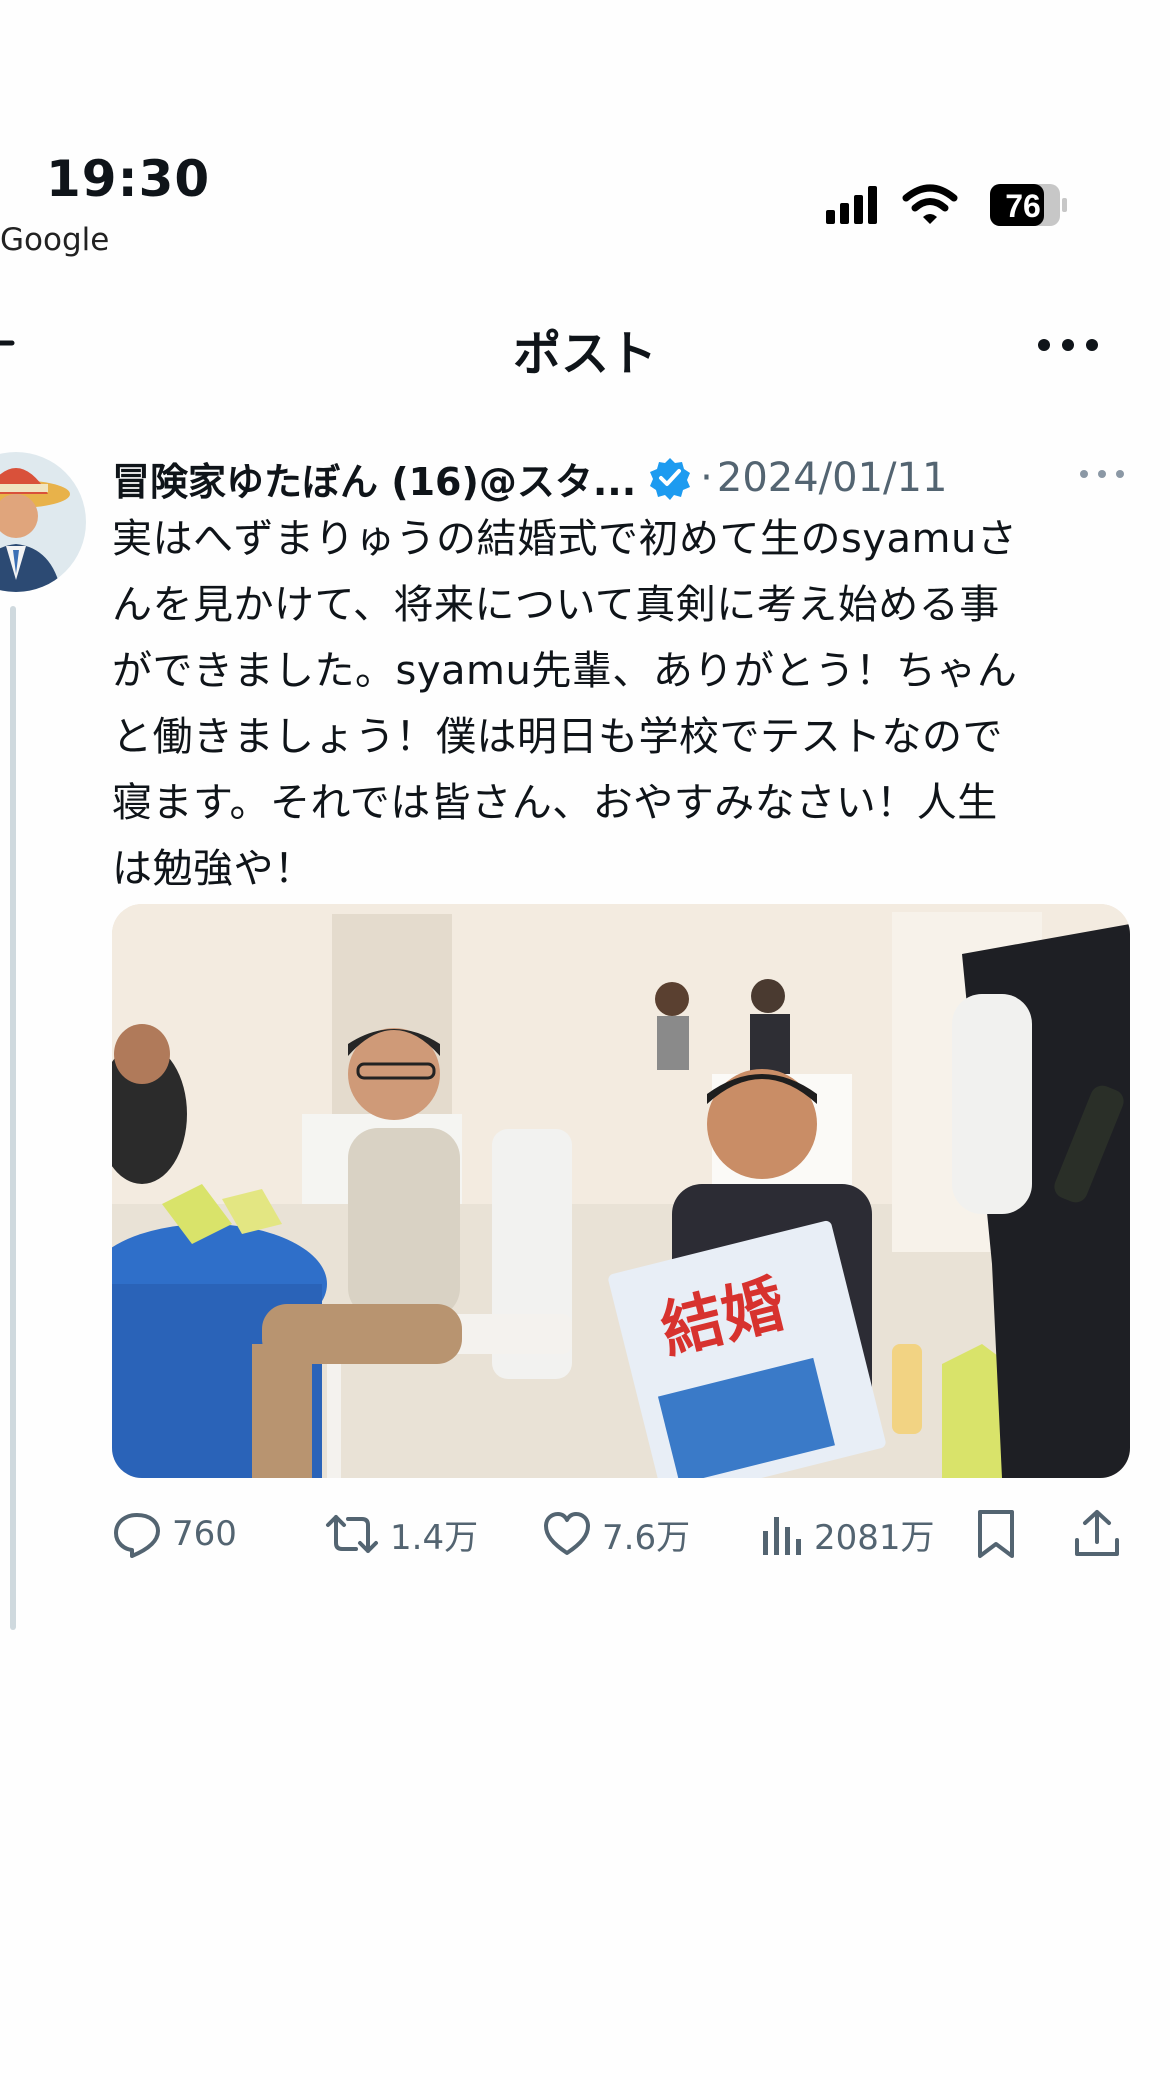 The width and height of the screenshot is (1170, 2080). I want to click on like-icon, so click(567, 1533).